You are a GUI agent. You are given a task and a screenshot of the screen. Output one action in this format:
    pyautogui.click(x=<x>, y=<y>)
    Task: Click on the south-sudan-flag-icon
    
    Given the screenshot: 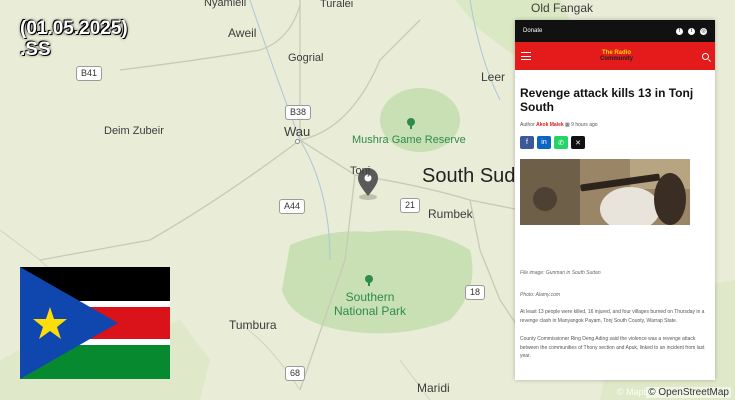 What is the action you would take?
    pyautogui.click(x=95, y=323)
    